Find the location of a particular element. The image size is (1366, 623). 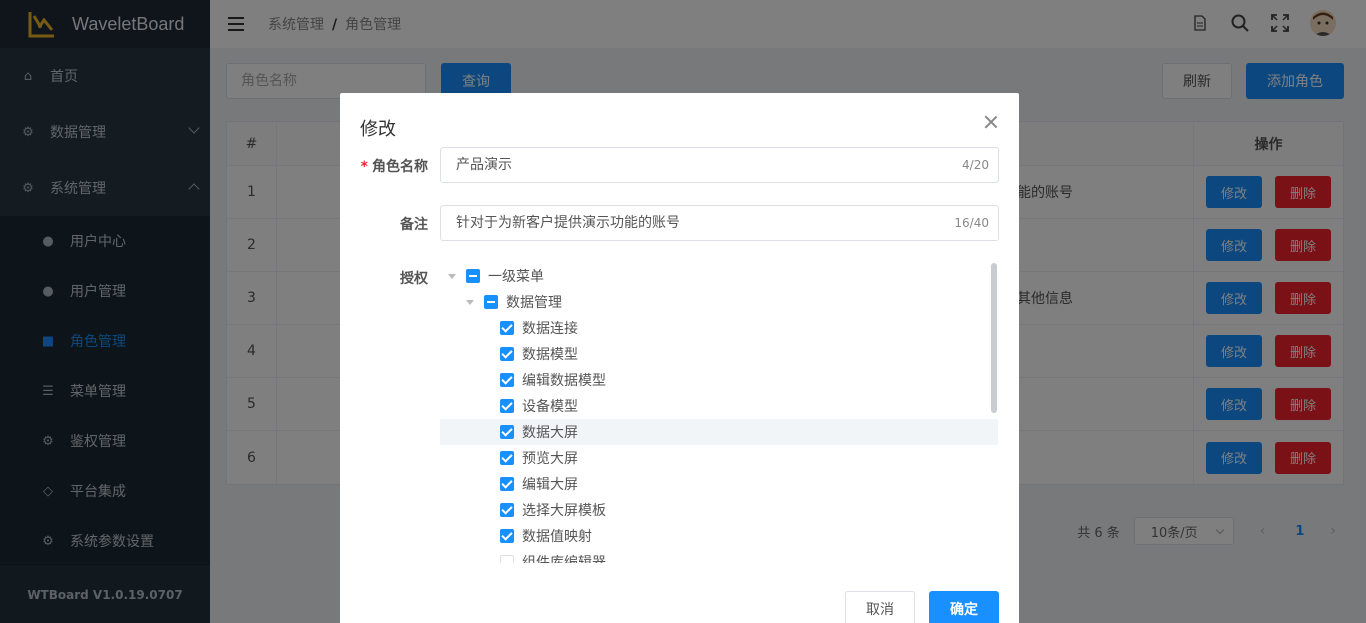

tree-node: 数据大屏 is located at coordinates (719, 432).